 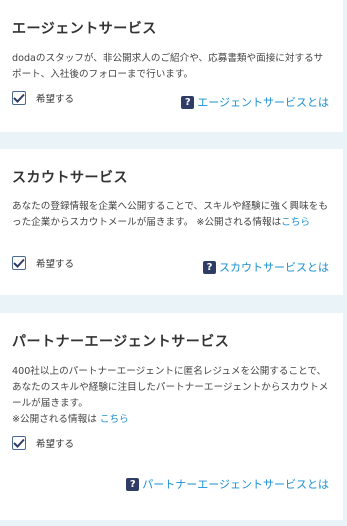 What do you see at coordinates (70, 178) in the screenshot?
I see `scout-service-title: スカウトサービス` at bounding box center [70, 178].